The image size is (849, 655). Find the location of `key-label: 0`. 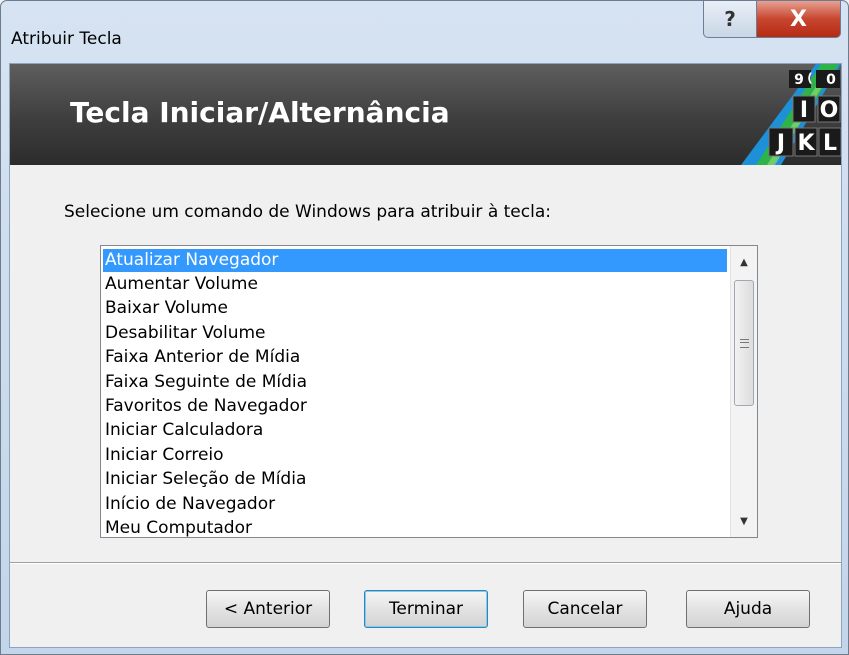

key-label: 0 is located at coordinates (831, 80).